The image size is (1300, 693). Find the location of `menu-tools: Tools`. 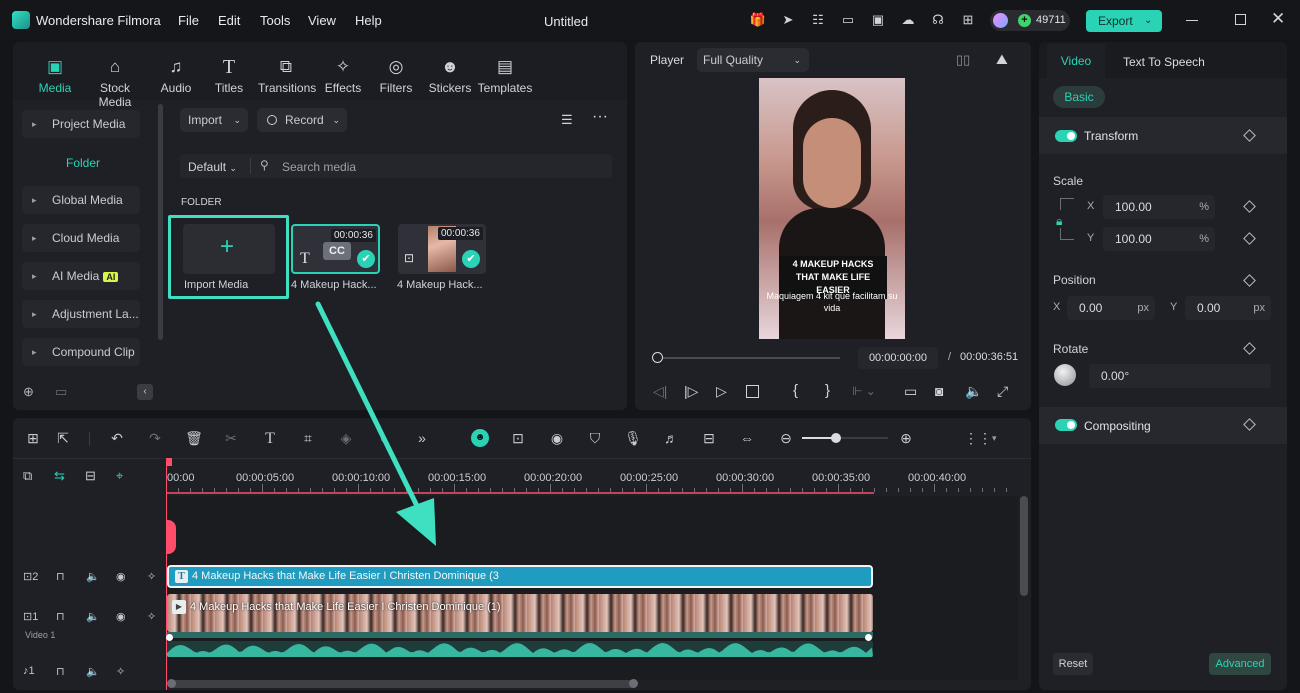

menu-tools: Tools is located at coordinates (275, 20).